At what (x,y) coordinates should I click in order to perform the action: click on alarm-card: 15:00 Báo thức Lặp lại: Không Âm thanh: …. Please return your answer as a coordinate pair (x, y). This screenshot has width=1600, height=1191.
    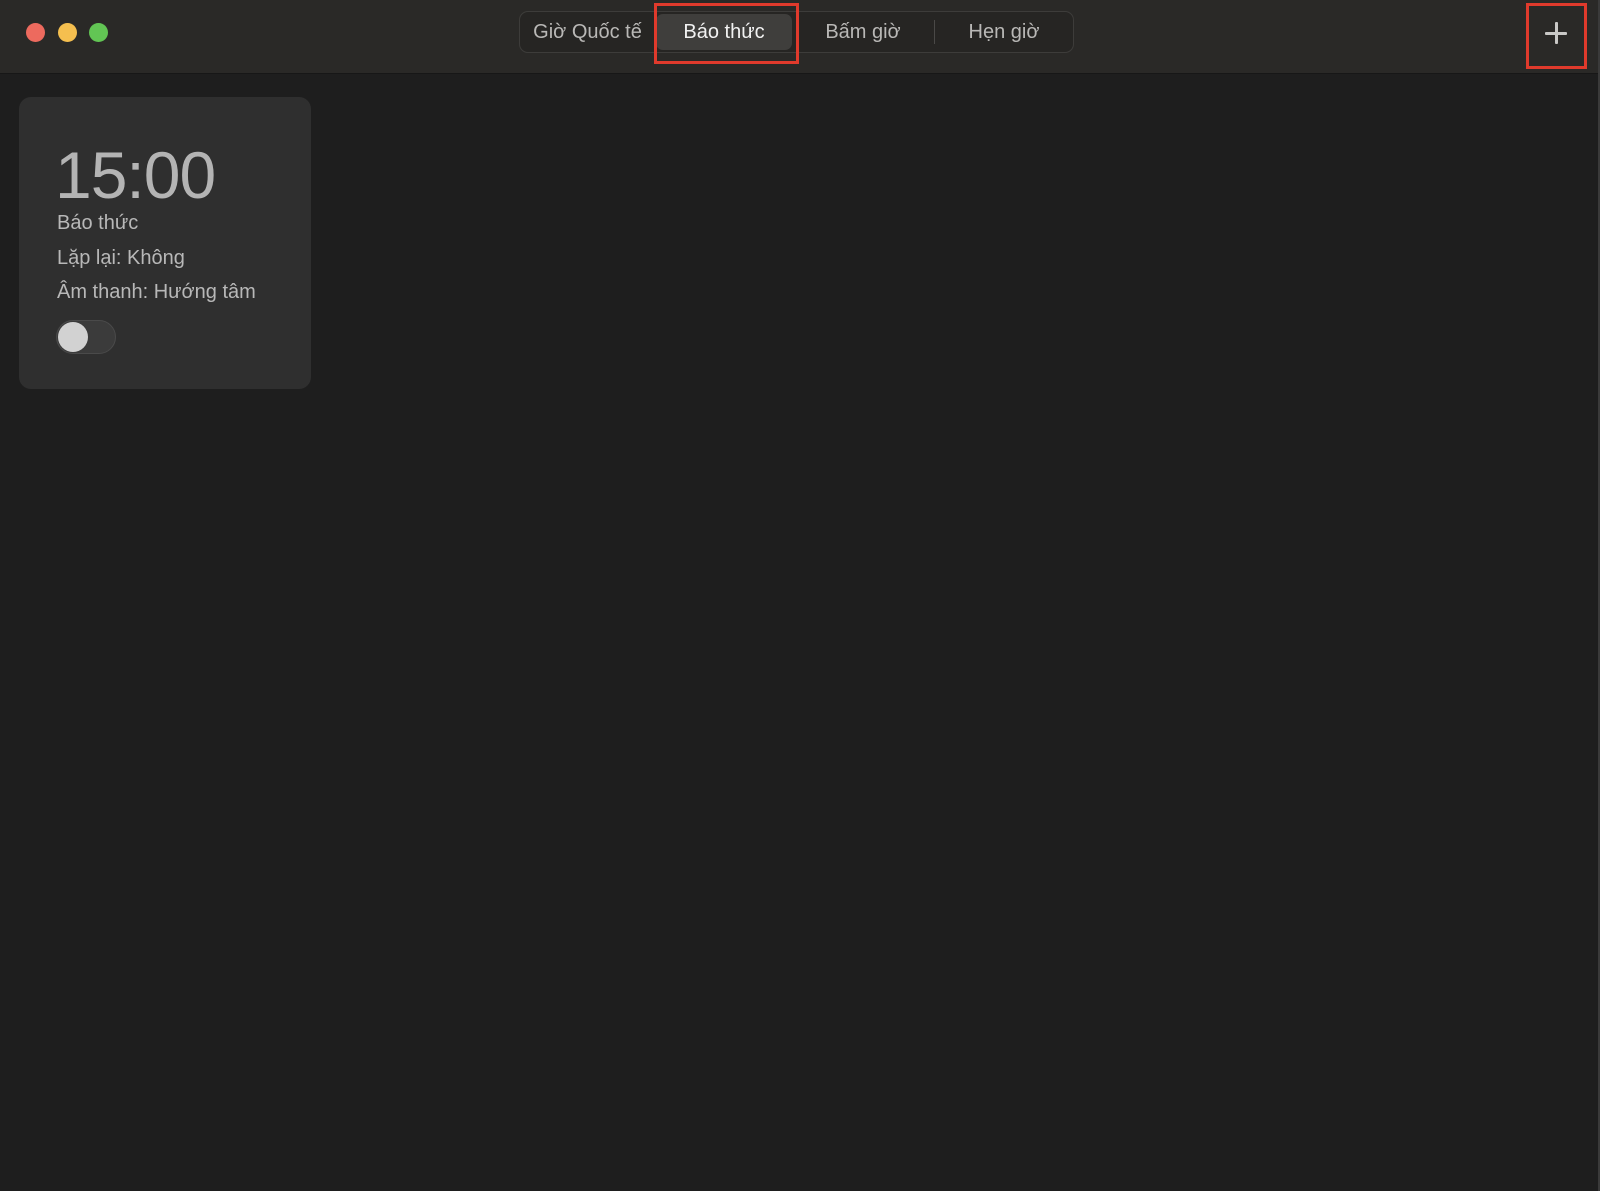
    Looking at the image, I should click on (165, 243).